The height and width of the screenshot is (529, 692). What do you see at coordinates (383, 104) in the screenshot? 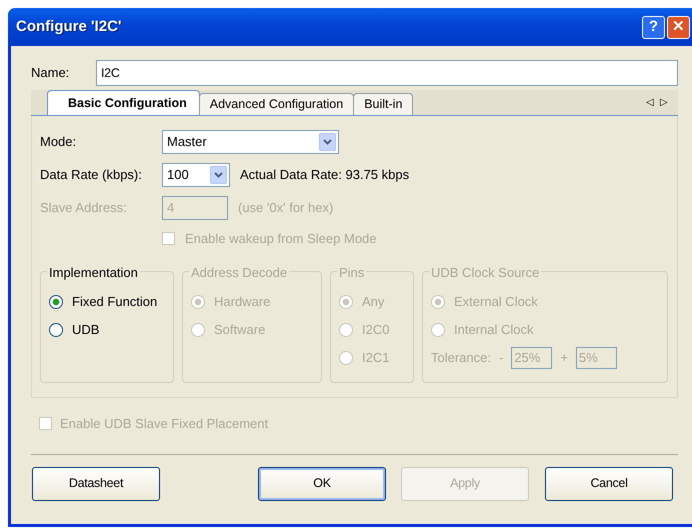
I see `tab: Built-in` at bounding box center [383, 104].